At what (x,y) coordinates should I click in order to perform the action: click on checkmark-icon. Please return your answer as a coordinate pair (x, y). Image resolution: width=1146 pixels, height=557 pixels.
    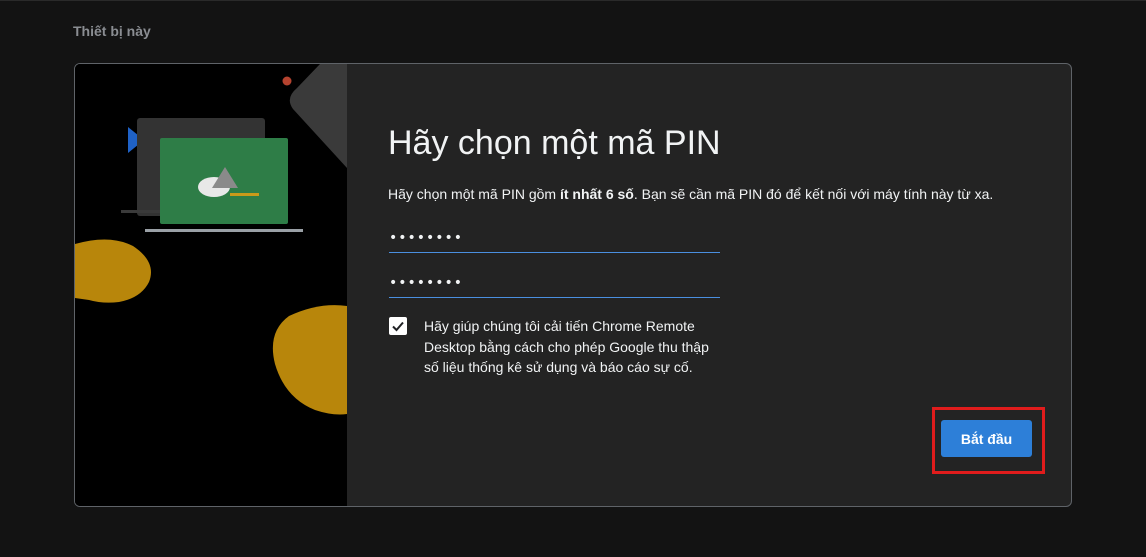
    Looking at the image, I should click on (398, 326).